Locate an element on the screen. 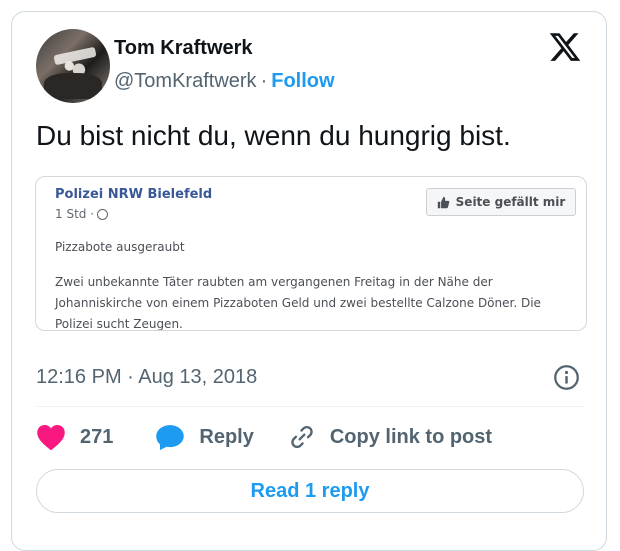 This screenshot has height=551, width=620. page-like-label: Seite gefällt mir is located at coordinates (510, 202).